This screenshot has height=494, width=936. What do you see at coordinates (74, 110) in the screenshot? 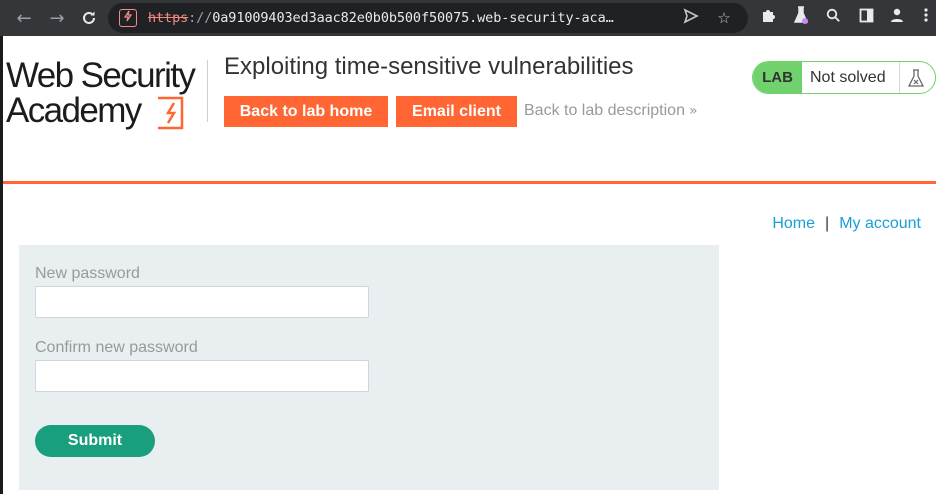
I see `logo-text-line2: Academy` at bounding box center [74, 110].